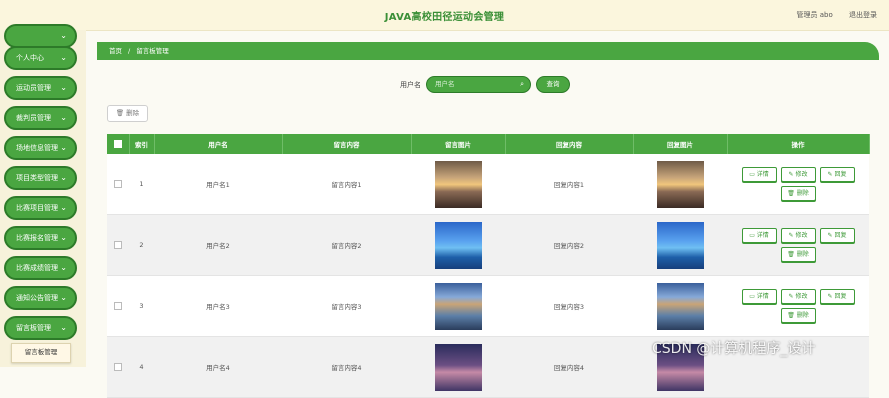 The image size is (889, 398). I want to click on search-icon: ⌕, so click(522, 84).